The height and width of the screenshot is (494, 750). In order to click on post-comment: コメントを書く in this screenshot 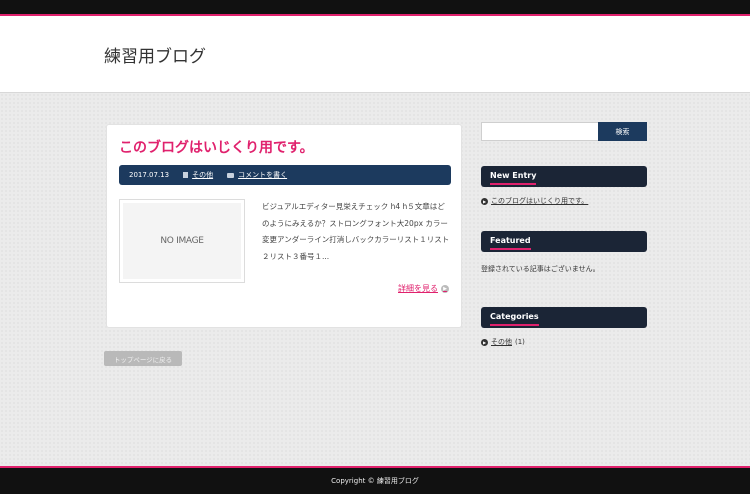, I will do `click(257, 175)`.